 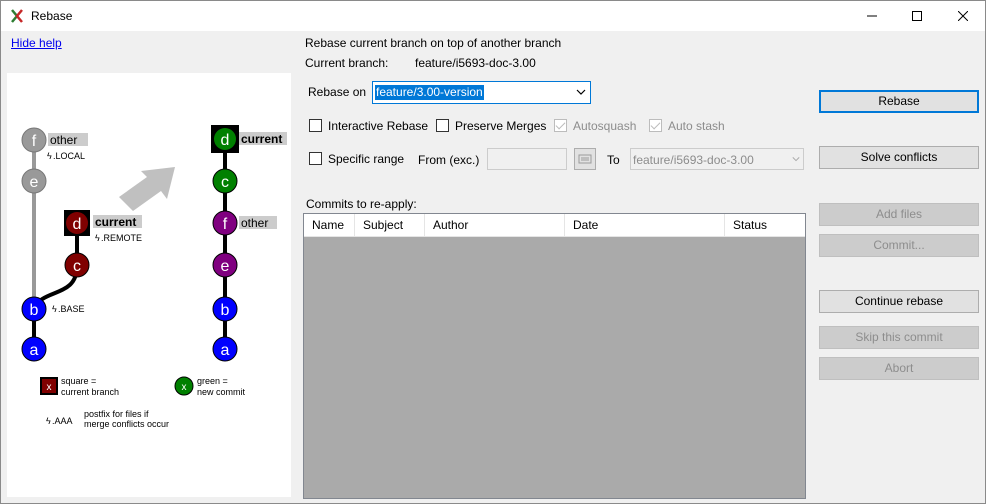 What do you see at coordinates (899, 101) in the screenshot?
I see `rebase-button: Rebase` at bounding box center [899, 101].